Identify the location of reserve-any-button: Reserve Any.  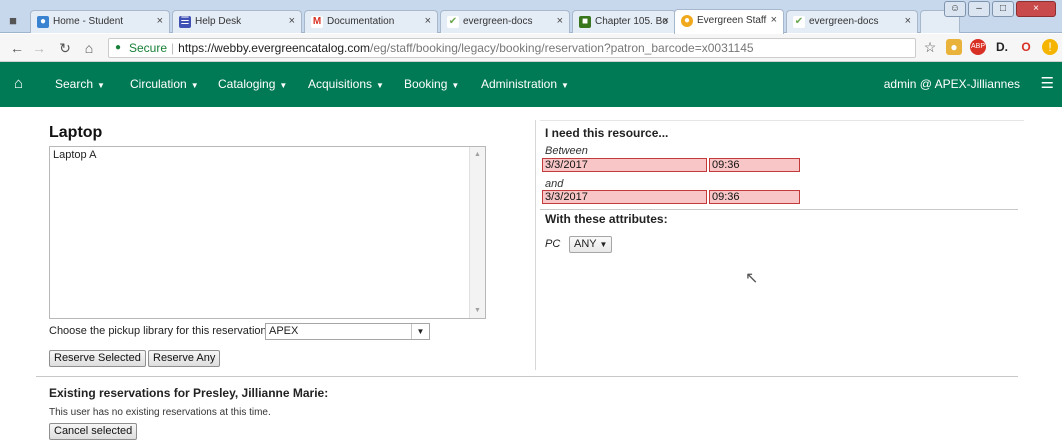
(184, 358).